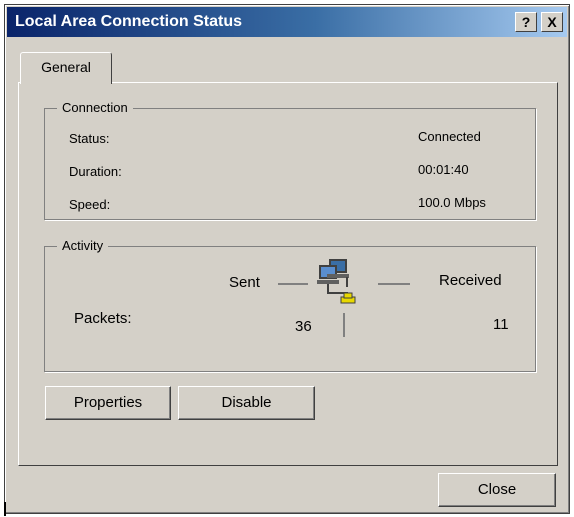  I want to click on received-label: Received, so click(470, 280).